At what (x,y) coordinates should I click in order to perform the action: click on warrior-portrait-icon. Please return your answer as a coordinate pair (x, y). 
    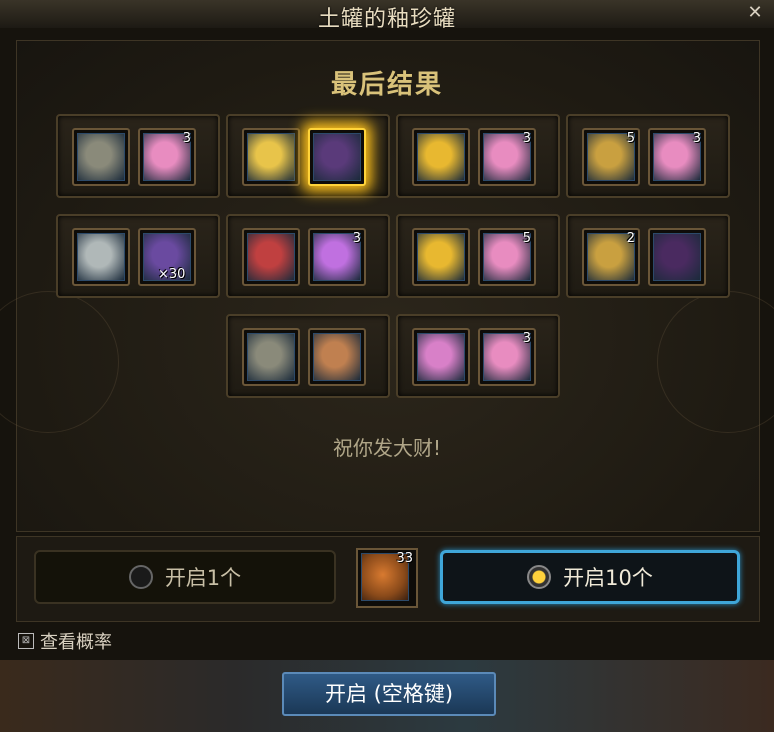
    Looking at the image, I should click on (337, 357).